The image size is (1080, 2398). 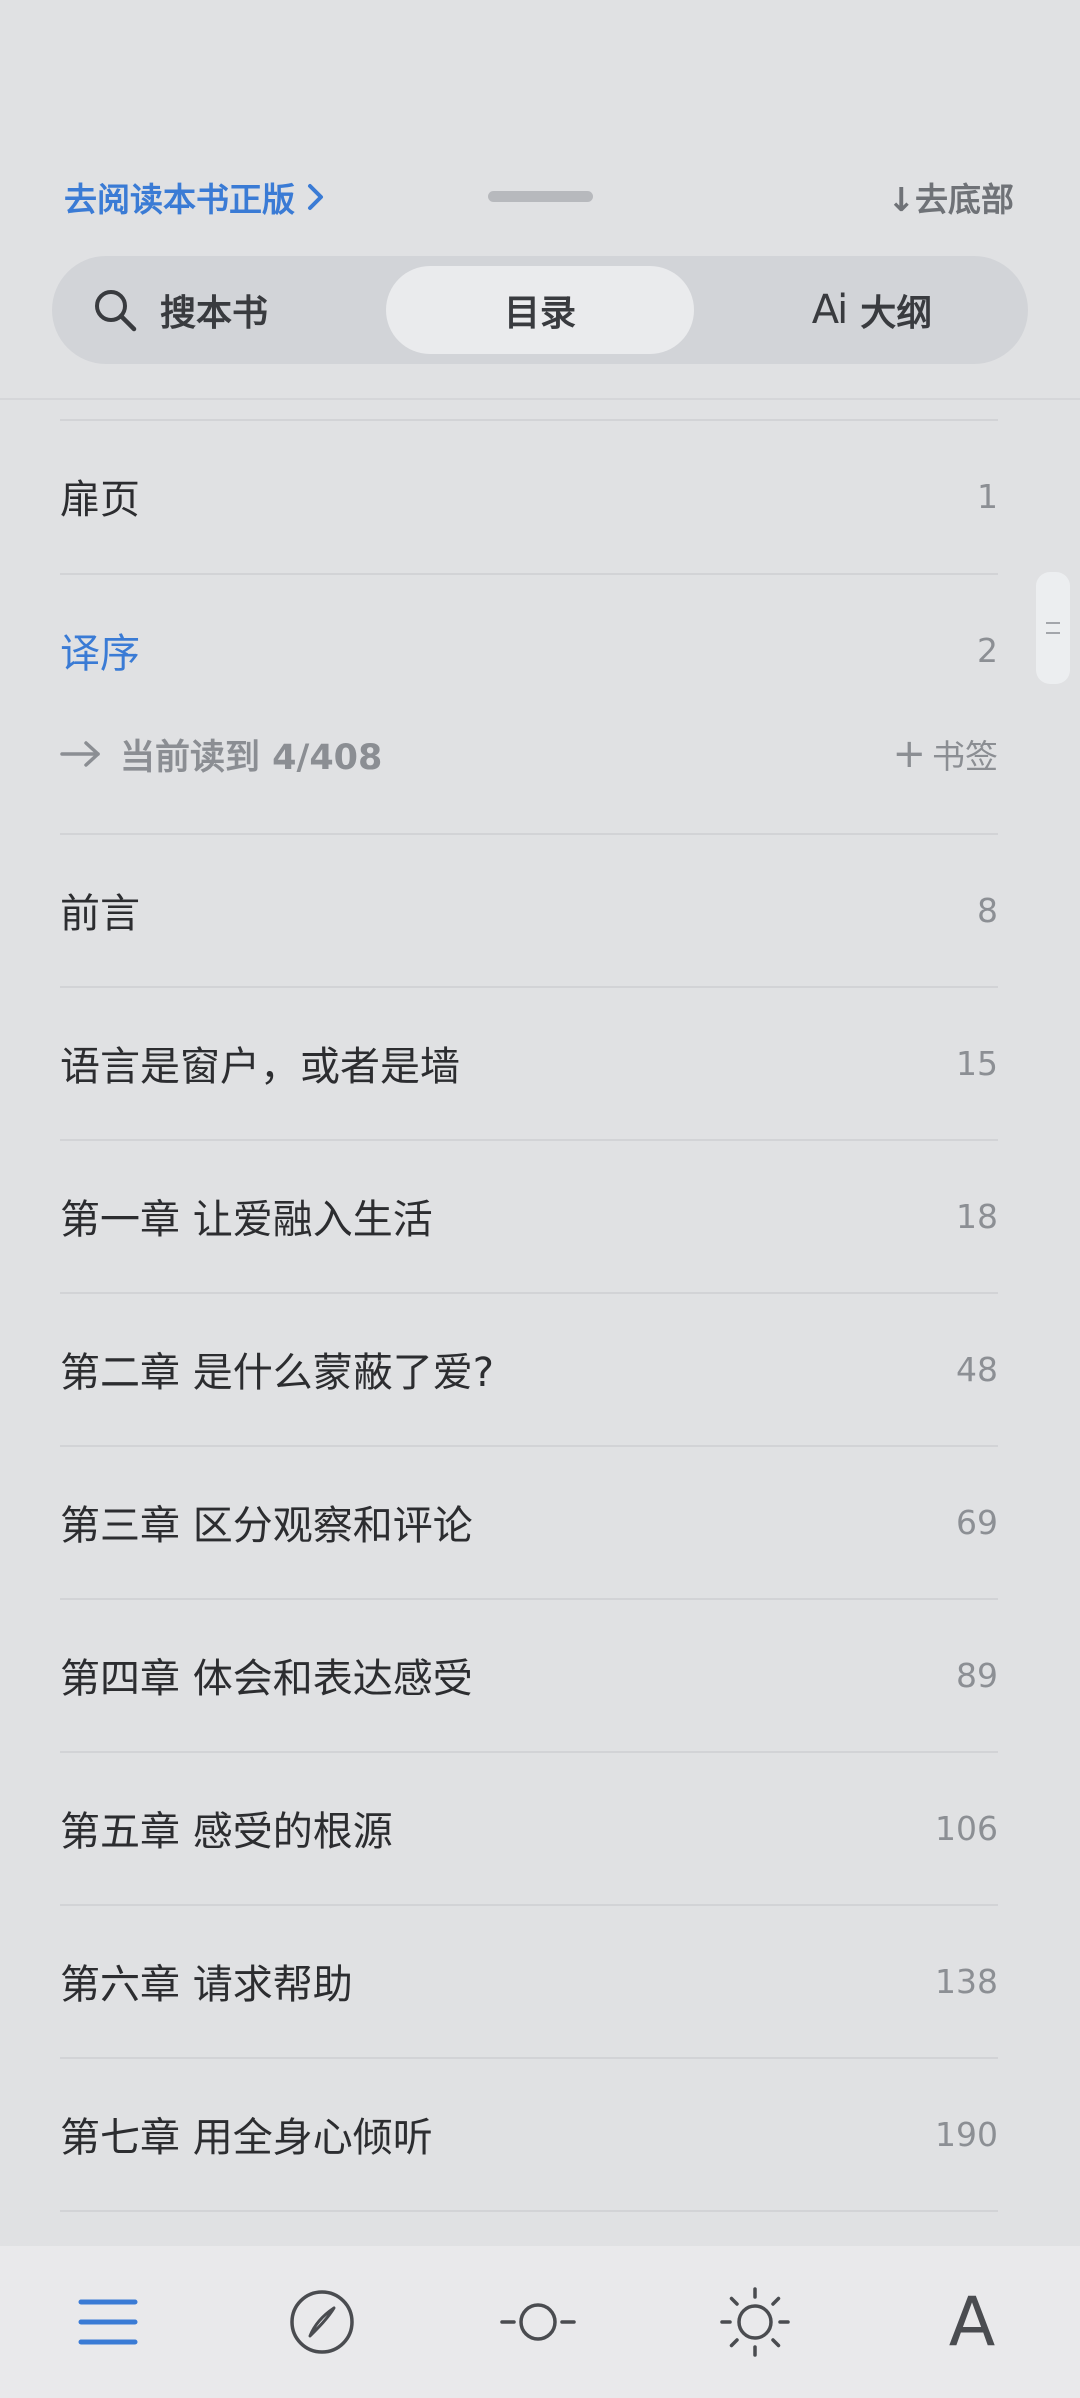 I want to click on toc-divider, so click(x=529, y=2211).